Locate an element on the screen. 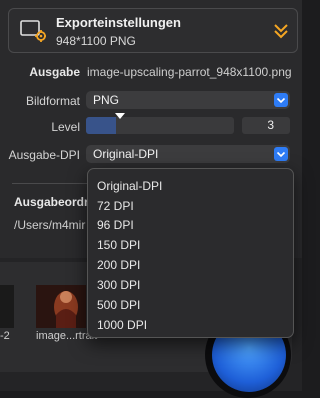  export-settings-title: Exporteinstellungen is located at coordinates (118, 22).